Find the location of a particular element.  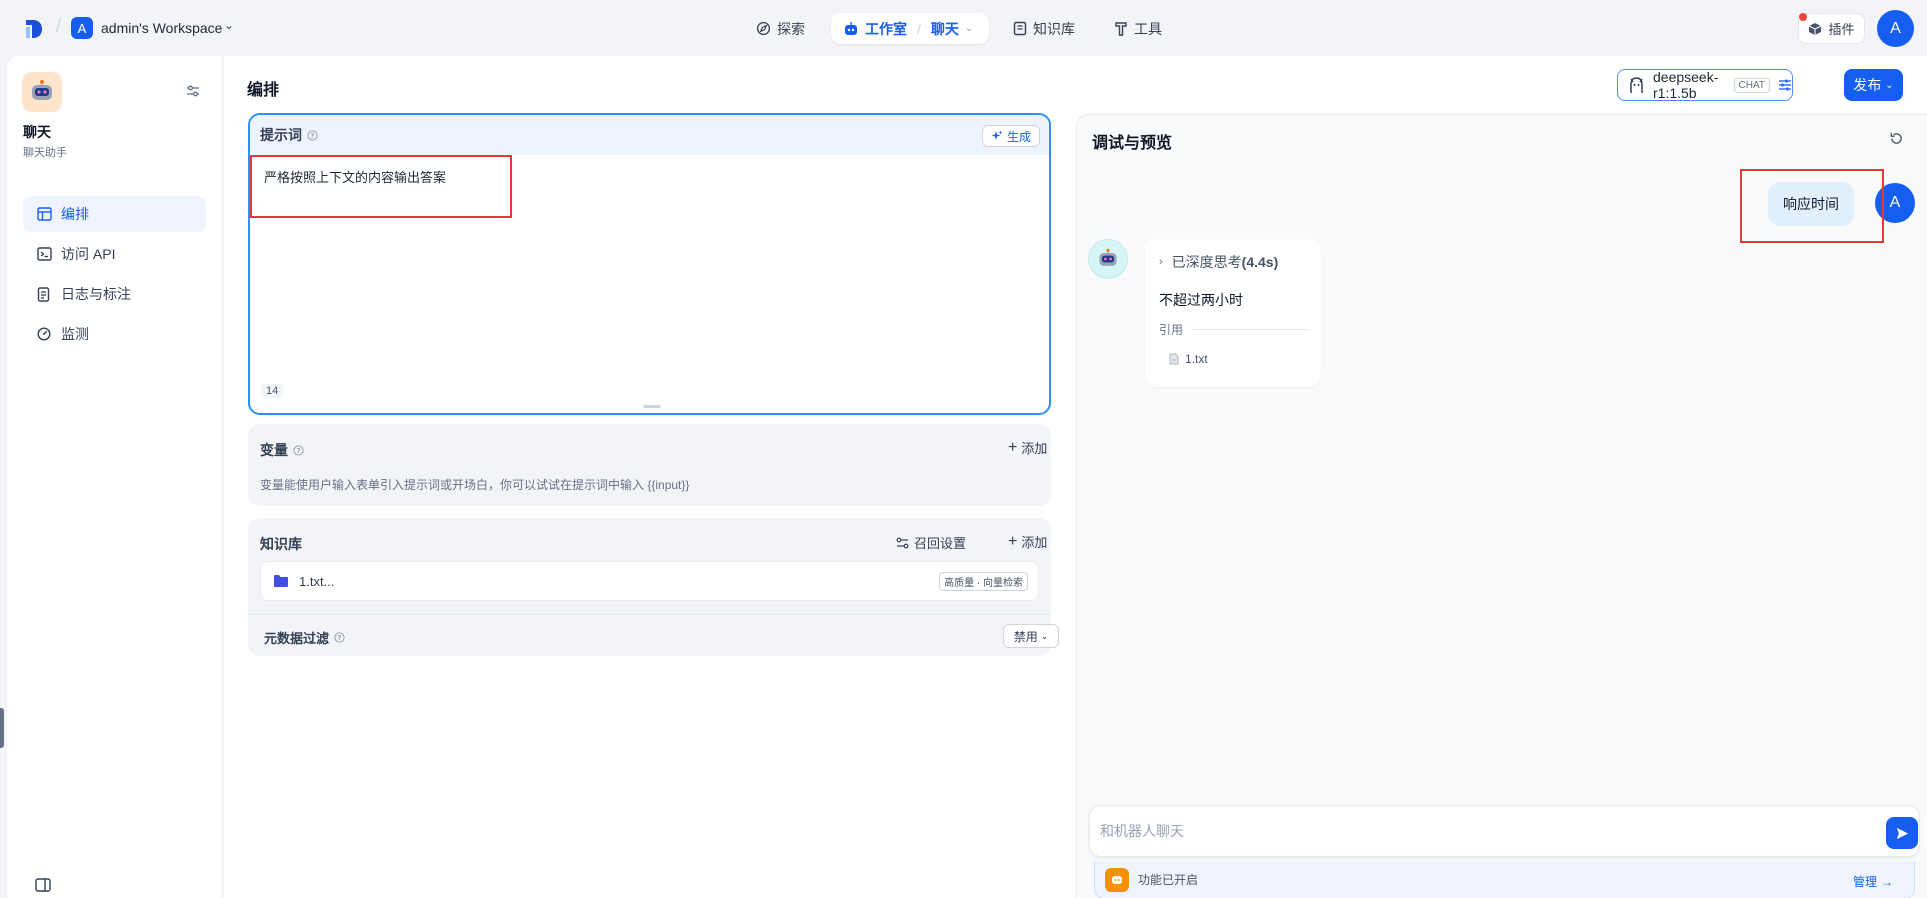

send-button is located at coordinates (1902, 833).